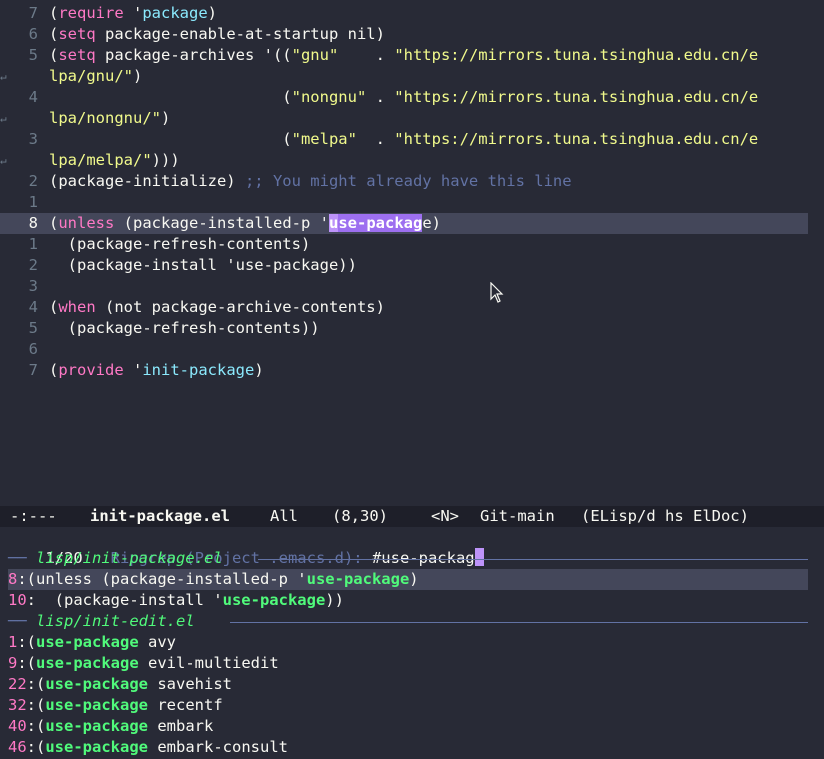 This screenshot has width=824, height=759. I want to click on code-line: 6, so click(404, 349).